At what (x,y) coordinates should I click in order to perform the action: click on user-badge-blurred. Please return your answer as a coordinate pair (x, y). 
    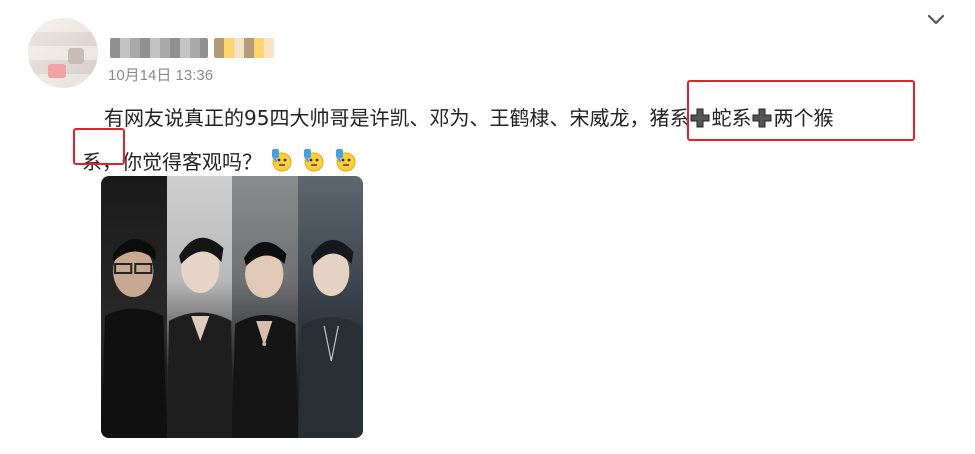
    Looking at the image, I should click on (244, 48).